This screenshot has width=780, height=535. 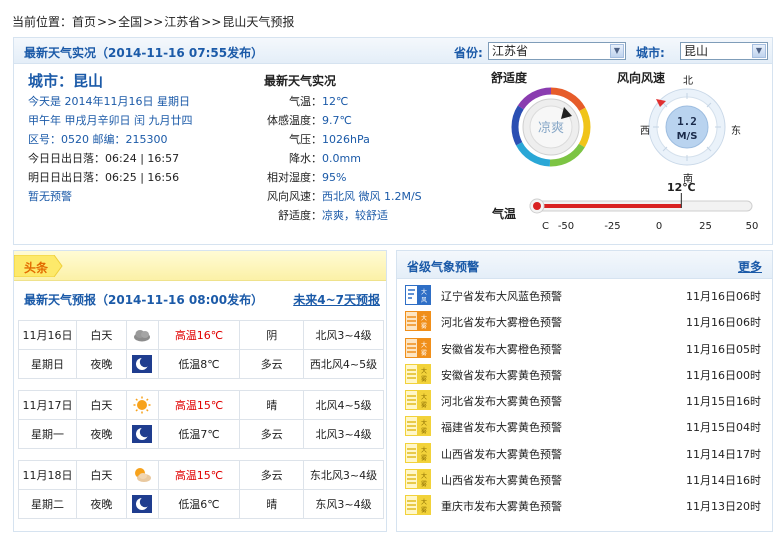 What do you see at coordinates (364, 196) in the screenshot?
I see `obs-row: 风向风速：西北风 微风 1.2M/S` at bounding box center [364, 196].